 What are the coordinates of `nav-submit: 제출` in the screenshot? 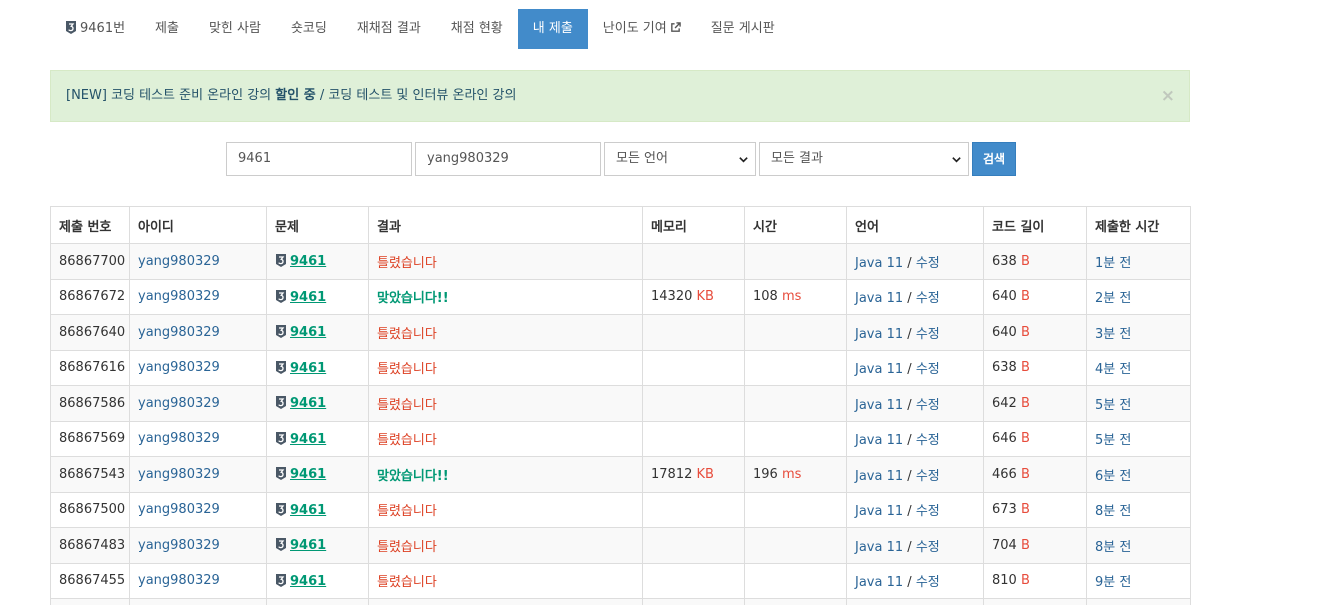 It's located at (167, 29).